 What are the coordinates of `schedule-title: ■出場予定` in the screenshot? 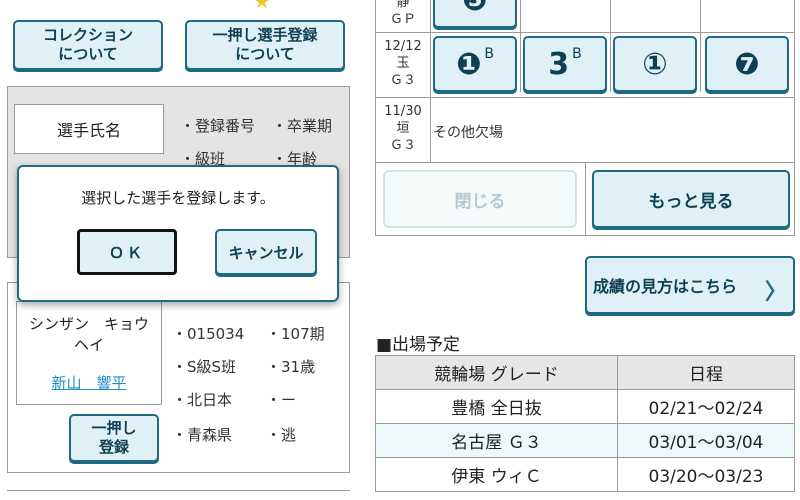 It's located at (418, 345).